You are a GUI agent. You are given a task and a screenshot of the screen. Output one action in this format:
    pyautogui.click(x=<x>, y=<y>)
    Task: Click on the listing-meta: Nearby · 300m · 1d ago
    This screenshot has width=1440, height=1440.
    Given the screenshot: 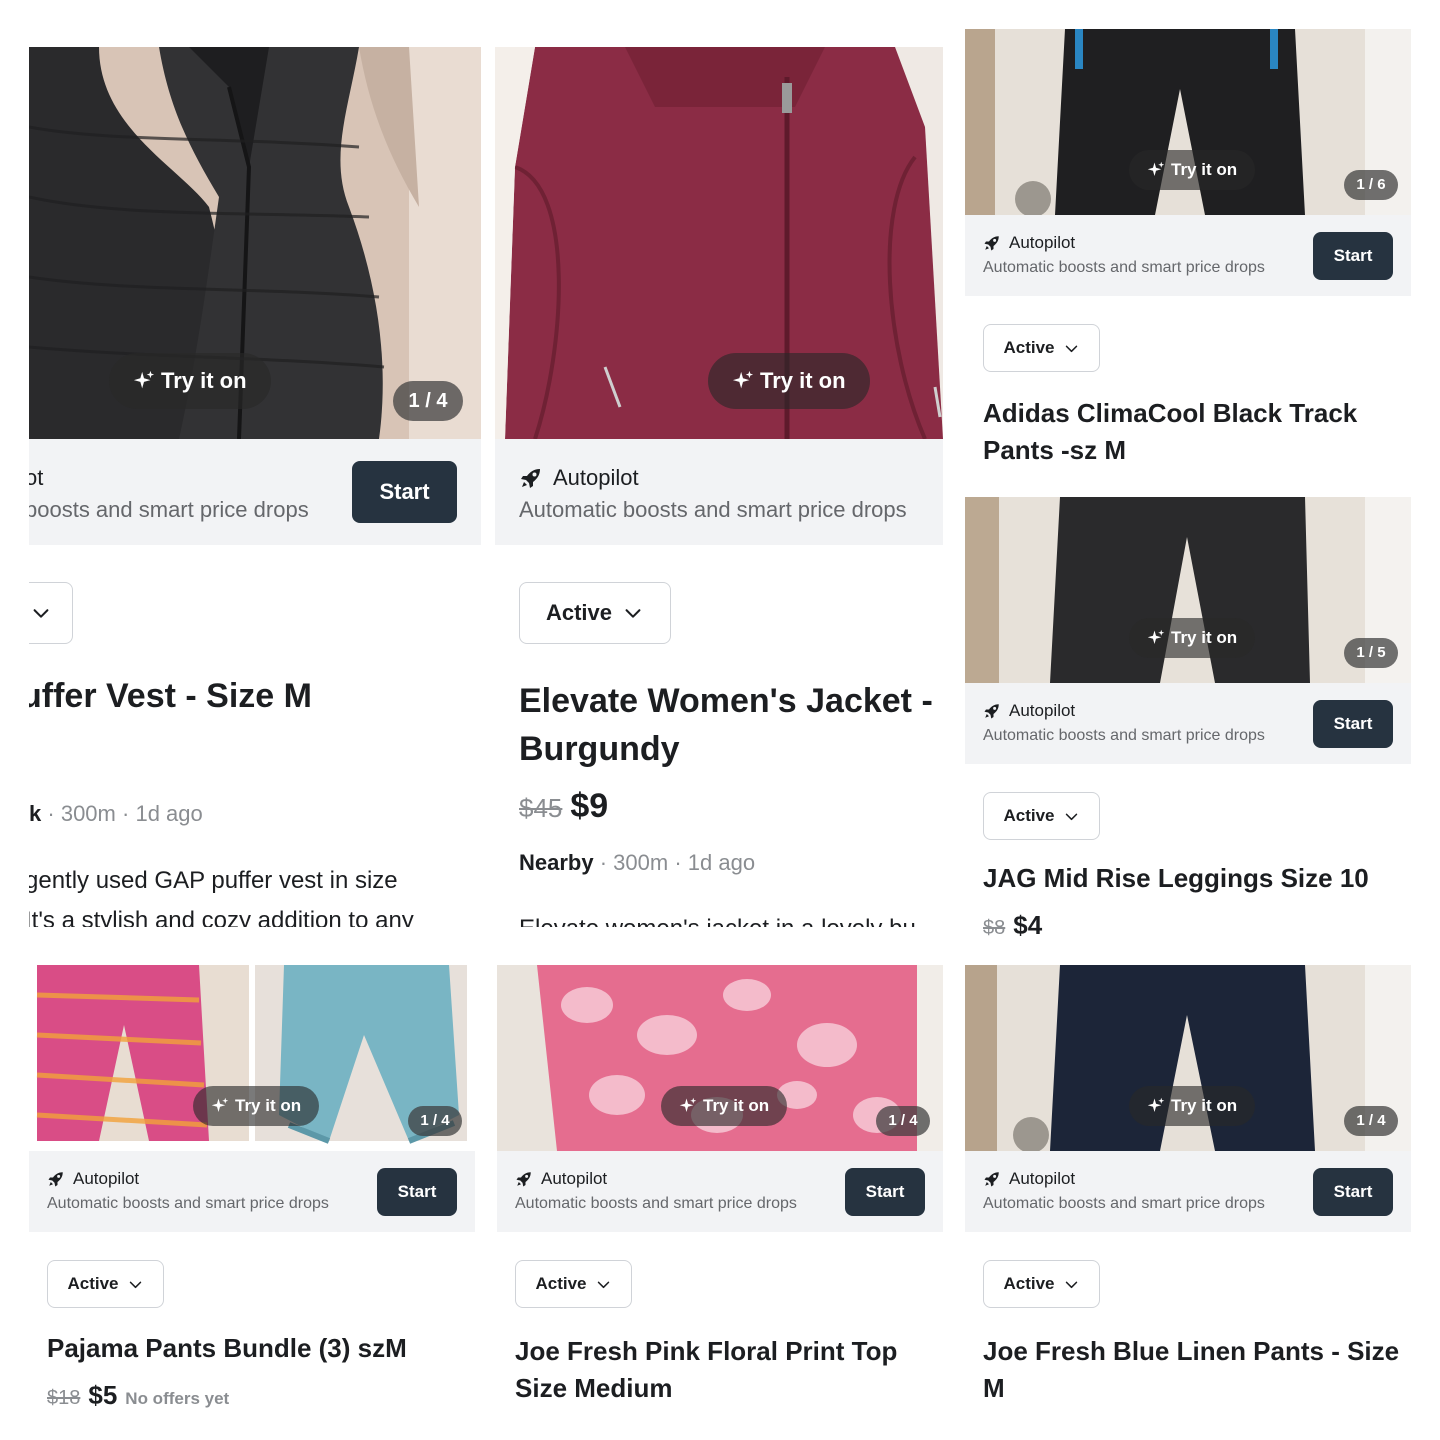 What is the action you would take?
    pyautogui.click(x=637, y=863)
    